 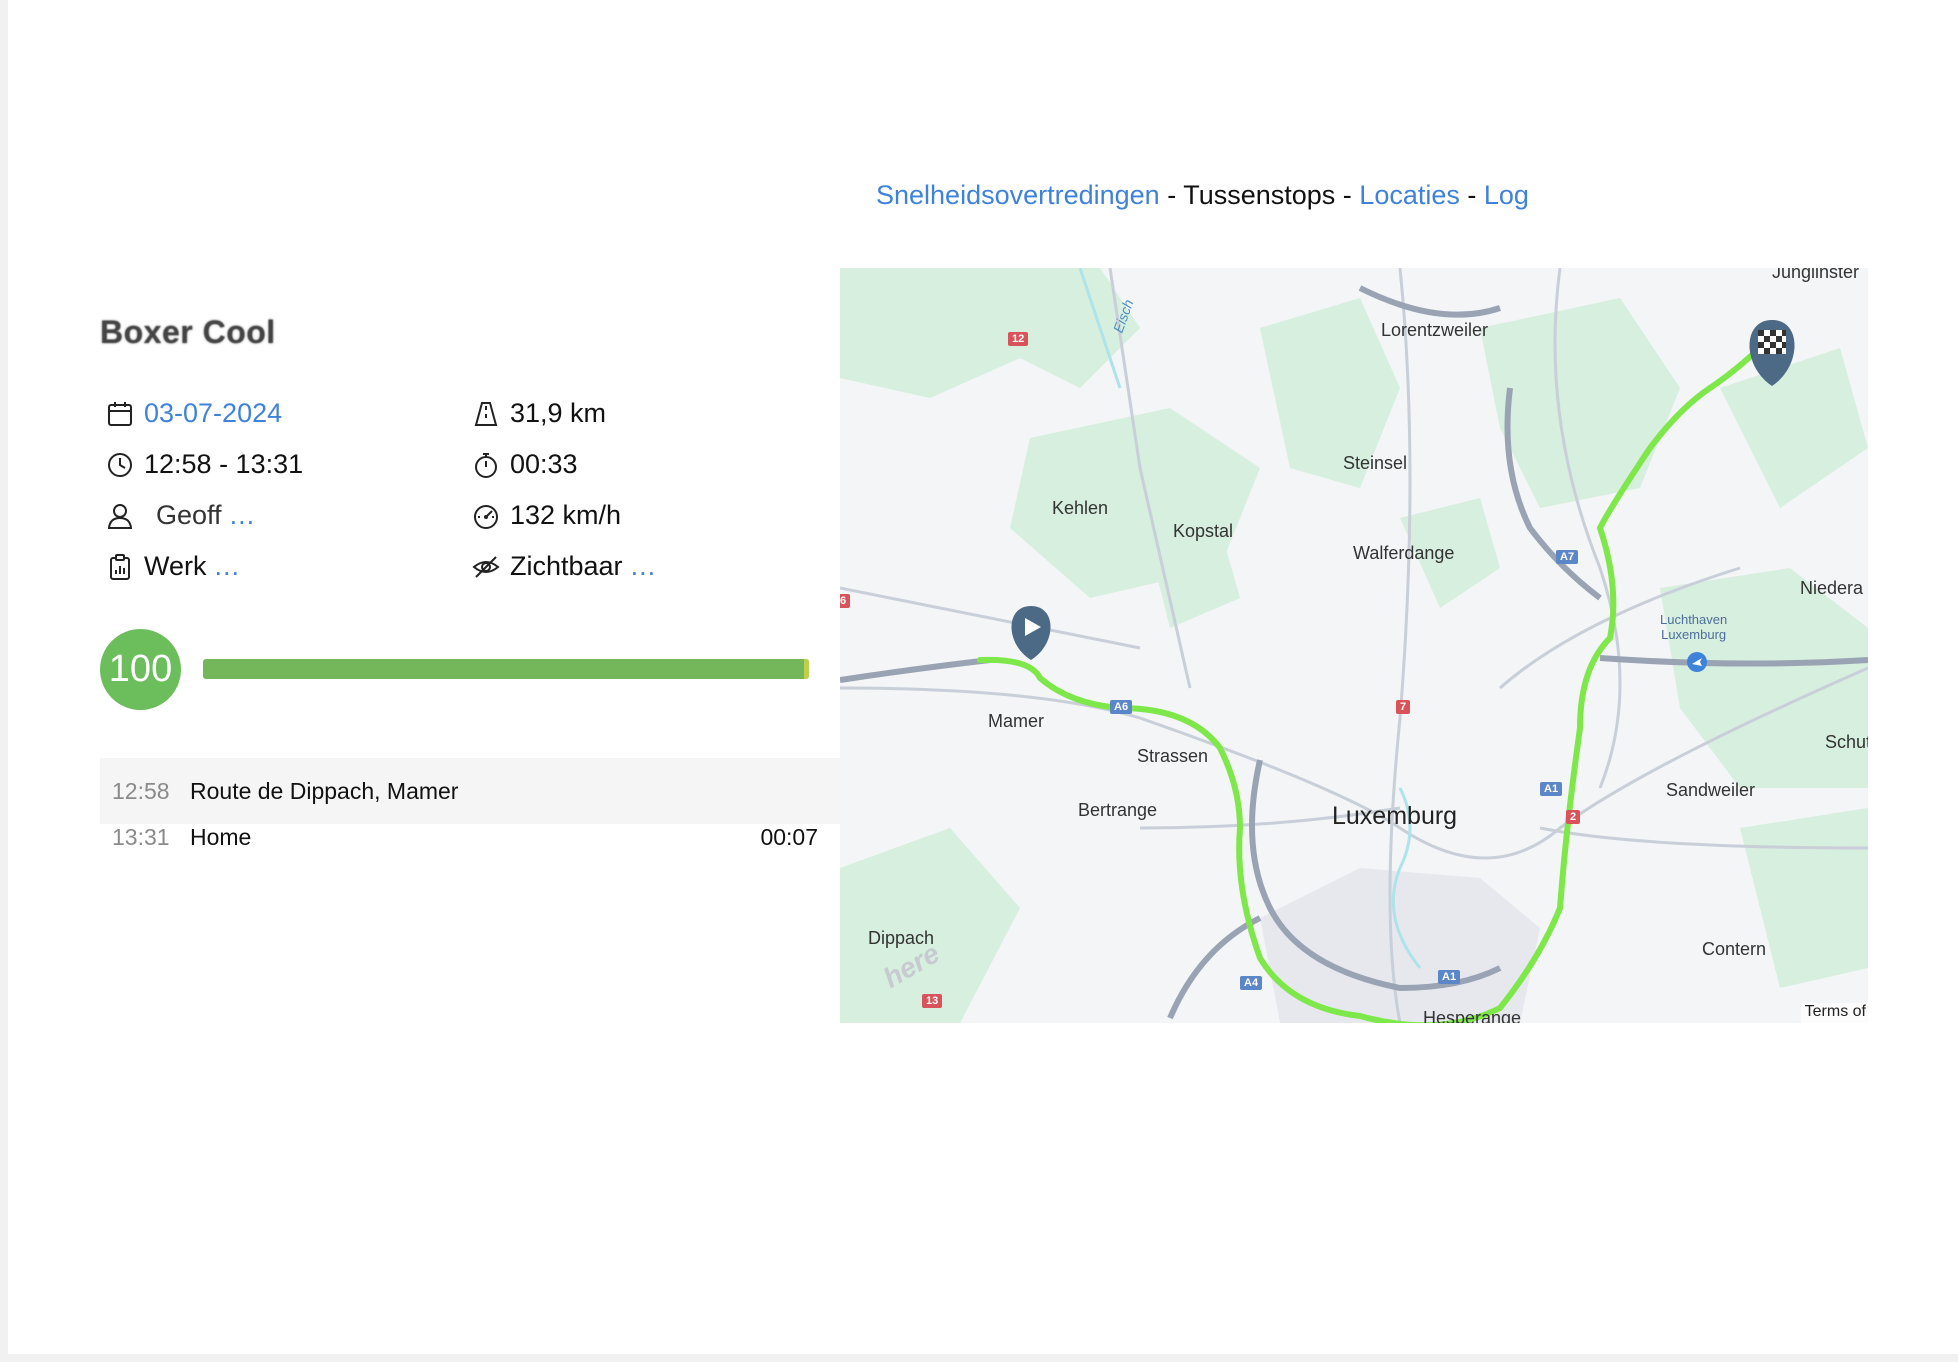 What do you see at coordinates (845, 601) in the screenshot?
I see `road-badge: 6` at bounding box center [845, 601].